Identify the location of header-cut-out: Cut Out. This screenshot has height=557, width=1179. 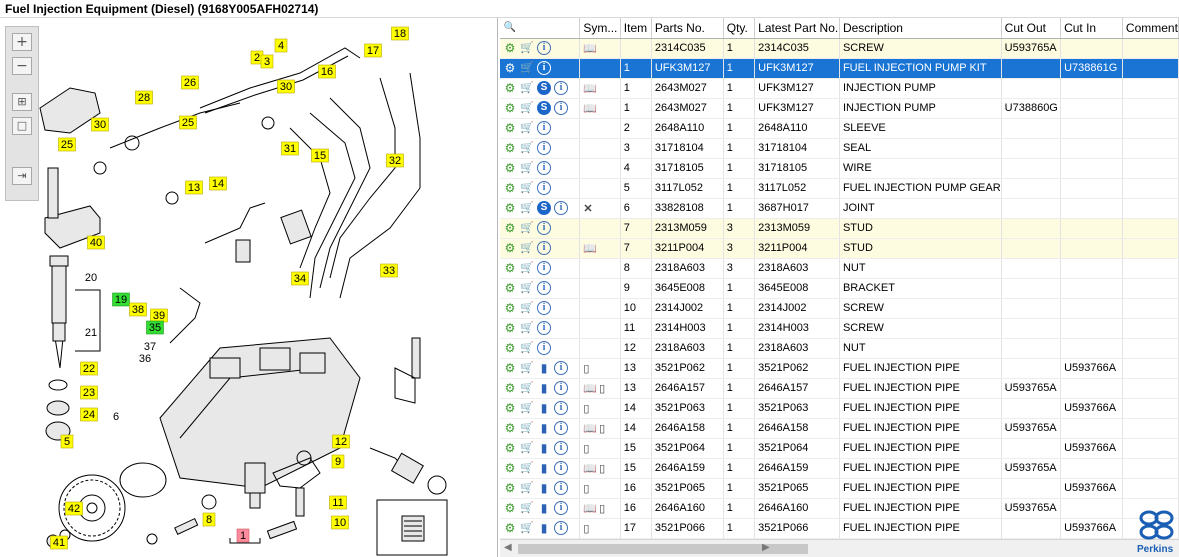
(1031, 28).